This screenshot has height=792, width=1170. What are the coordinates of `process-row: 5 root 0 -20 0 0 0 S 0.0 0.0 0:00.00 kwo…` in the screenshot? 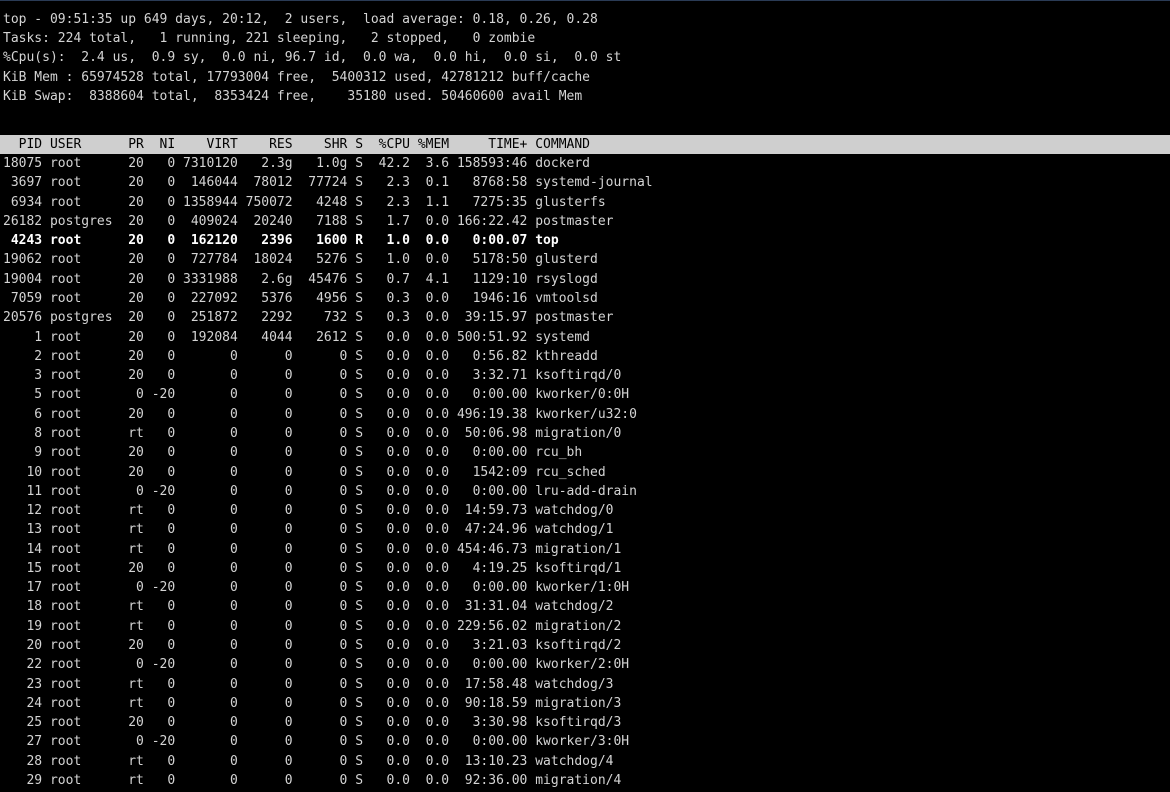 It's located at (316, 395).